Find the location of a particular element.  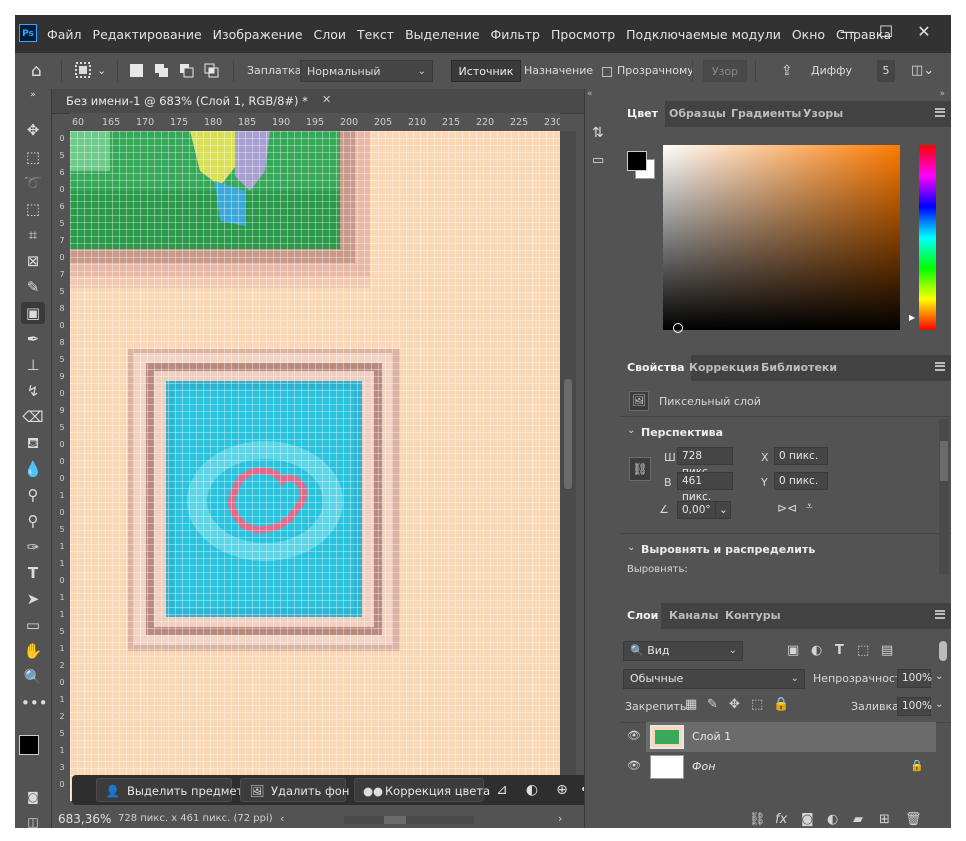

group-folder-icon: ▰ is located at coordinates (858, 819).